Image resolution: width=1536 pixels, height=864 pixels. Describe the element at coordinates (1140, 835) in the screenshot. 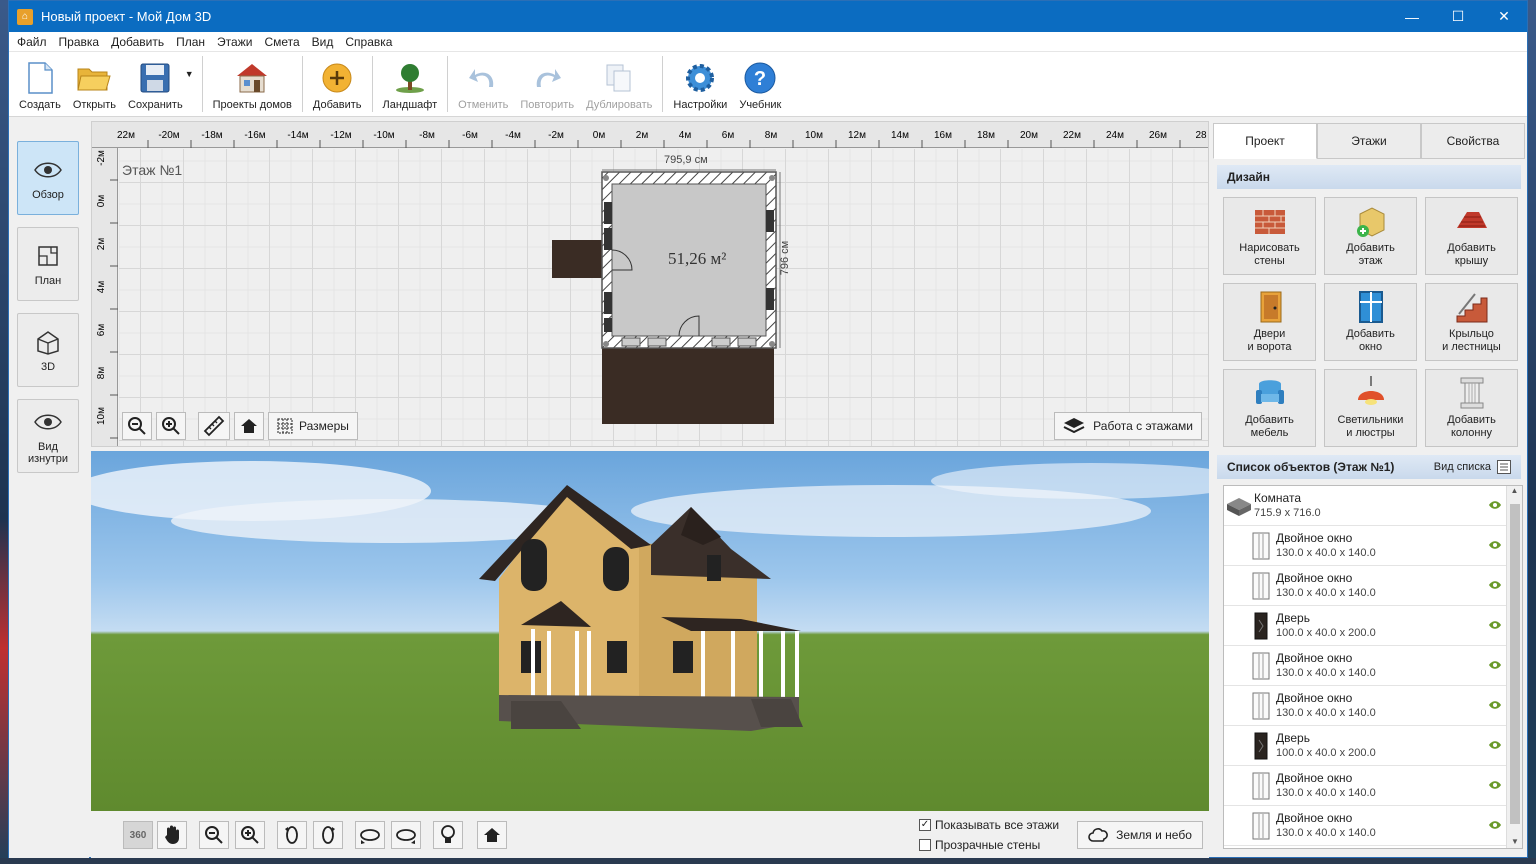

I see `earth-sky-button: Земля и небо` at that location.